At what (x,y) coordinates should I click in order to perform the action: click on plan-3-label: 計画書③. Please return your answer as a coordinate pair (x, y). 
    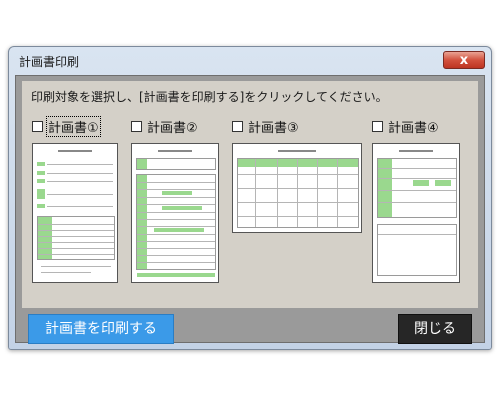
    Looking at the image, I should click on (273, 126).